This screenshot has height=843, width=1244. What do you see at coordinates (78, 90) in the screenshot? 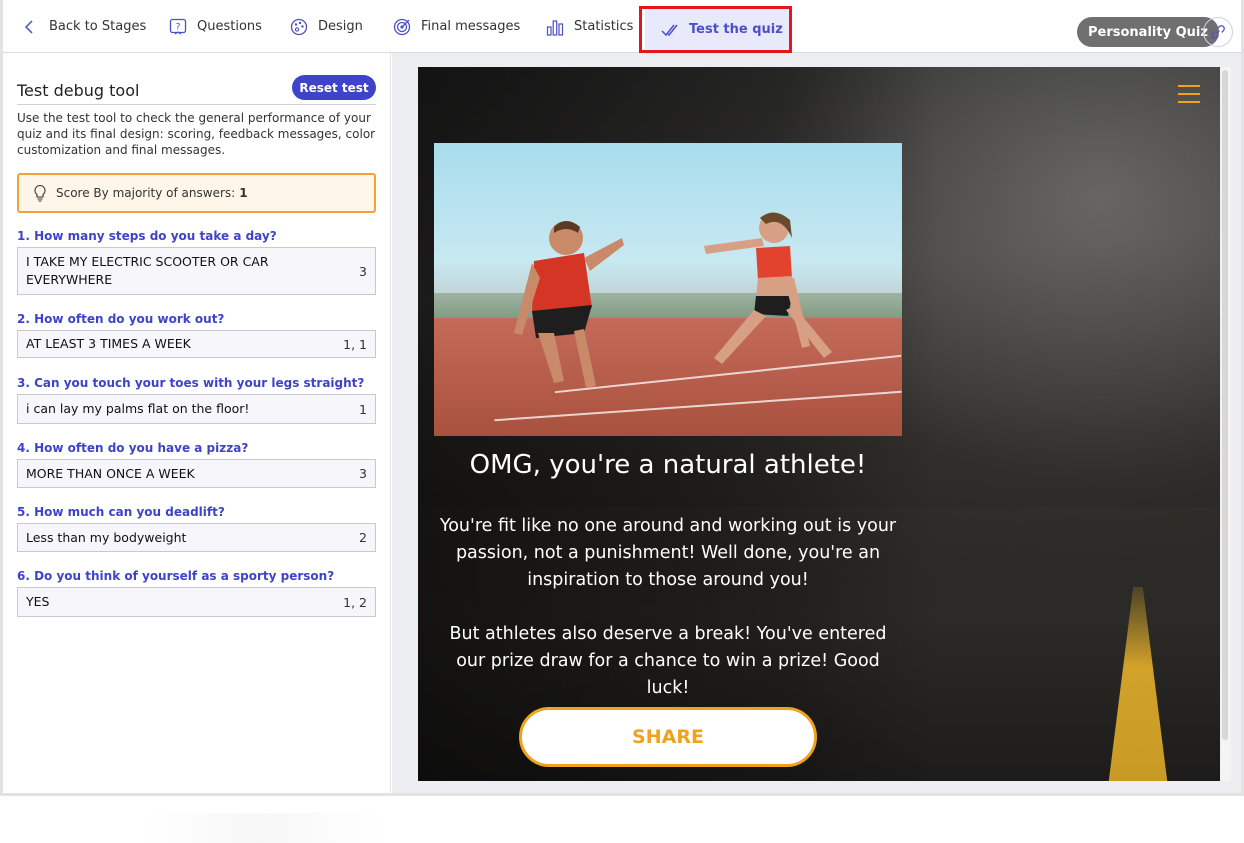
I see `panel-title: Test debug tool` at bounding box center [78, 90].